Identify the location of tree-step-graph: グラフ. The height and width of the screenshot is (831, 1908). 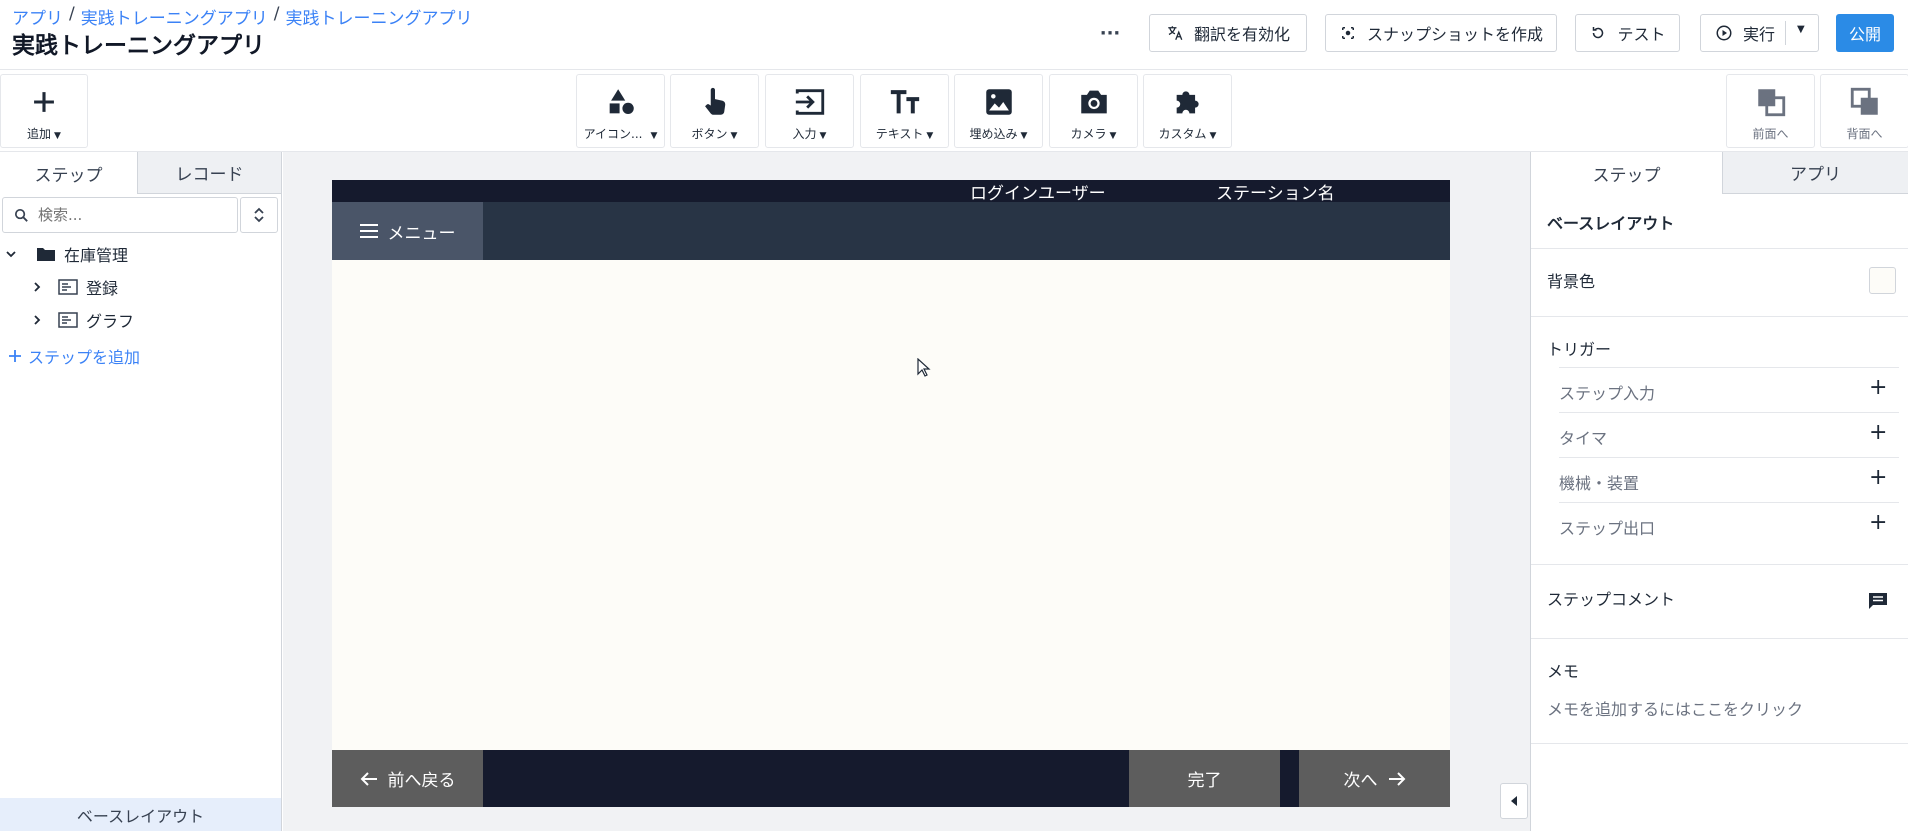
(82, 320).